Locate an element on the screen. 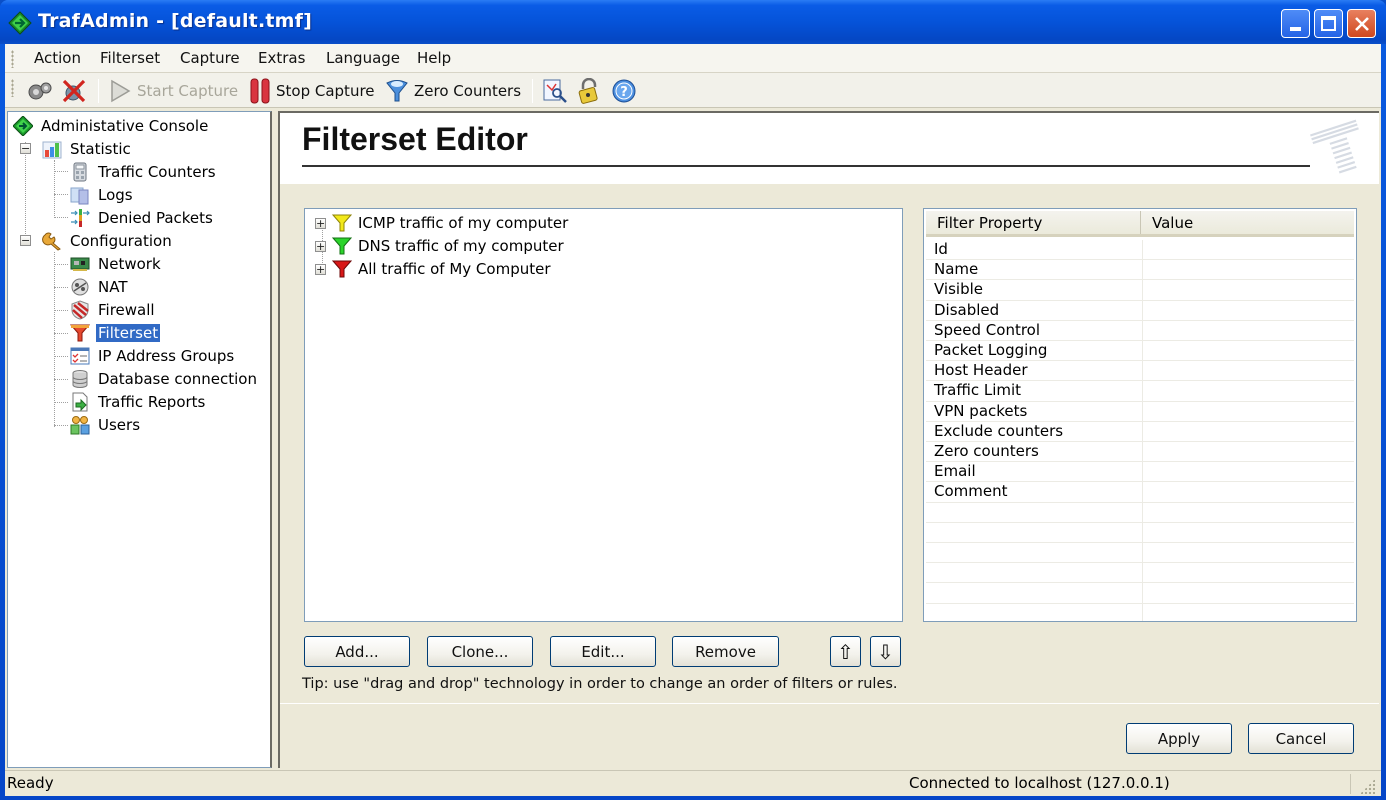 This screenshot has height=800, width=1386. property-row: Disabled is located at coordinates (1140, 310).